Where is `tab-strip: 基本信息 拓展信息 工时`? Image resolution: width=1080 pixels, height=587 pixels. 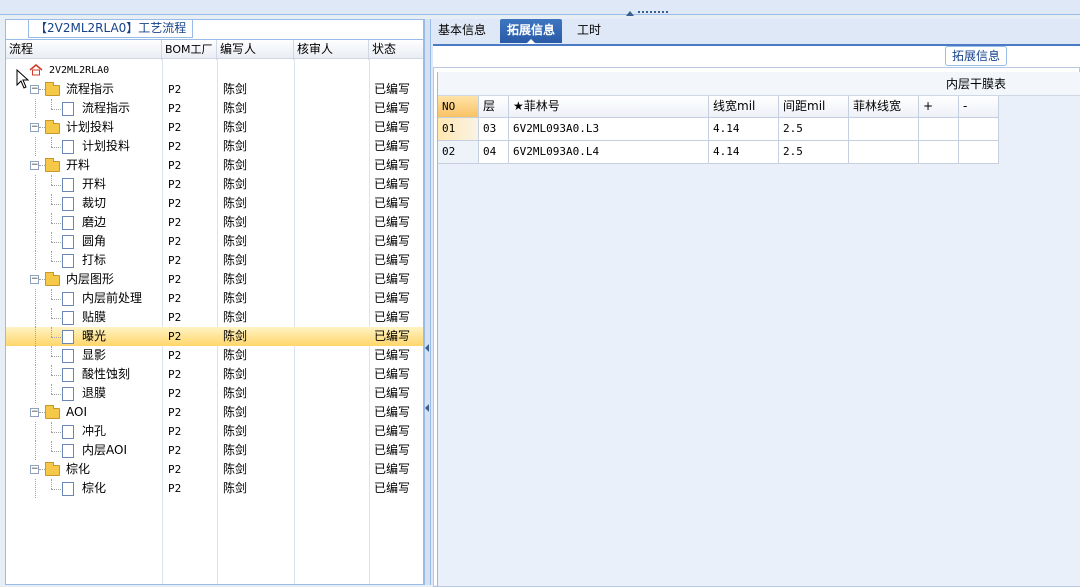 tab-strip: 基本信息 拓展信息 工时 is located at coordinates (755, 31).